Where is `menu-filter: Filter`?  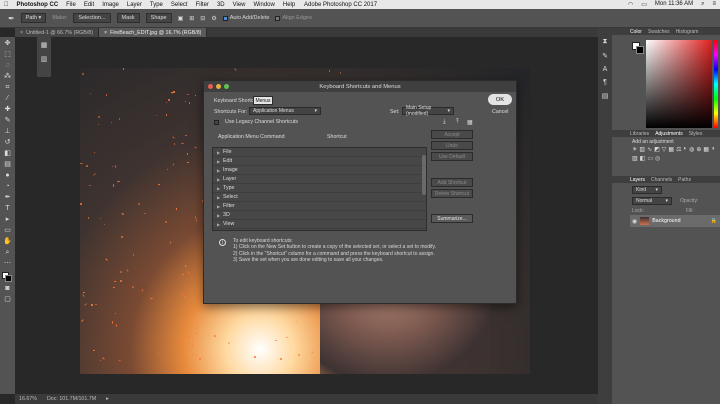 menu-filter: Filter is located at coordinates (202, 5).